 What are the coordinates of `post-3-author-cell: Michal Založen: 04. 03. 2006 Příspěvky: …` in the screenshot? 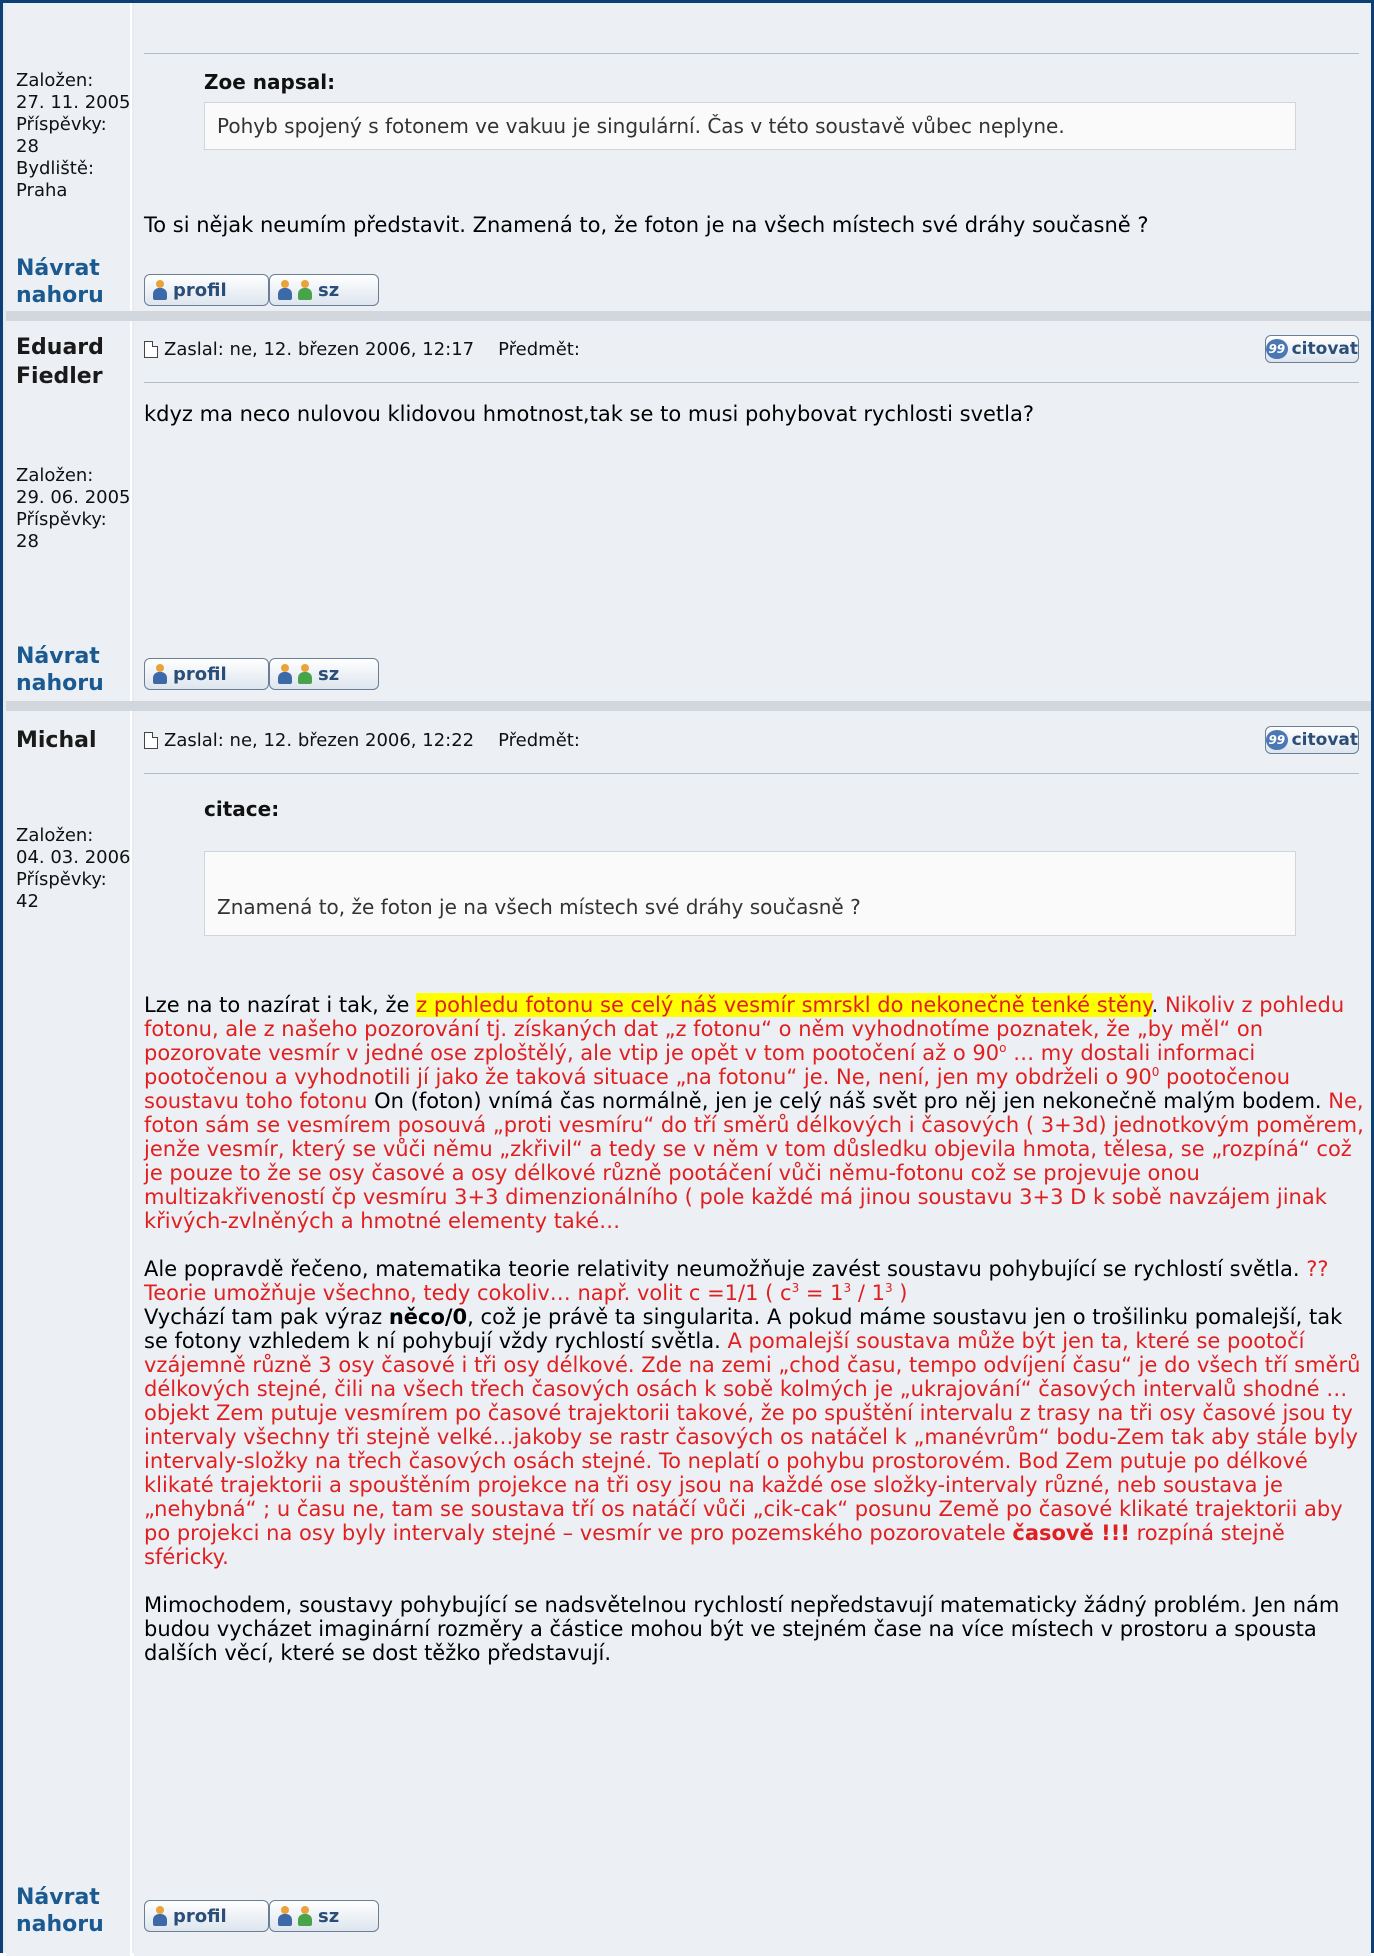 It's located at (69, 1293).